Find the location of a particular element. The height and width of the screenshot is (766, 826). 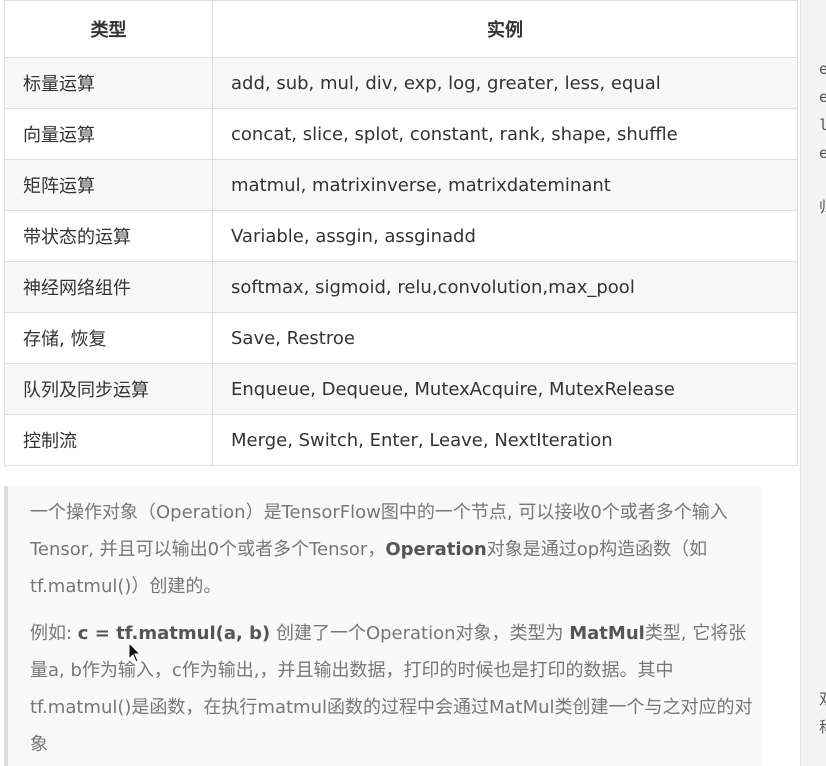

cell-type: 队列及同步运算 is located at coordinates (108, 389).